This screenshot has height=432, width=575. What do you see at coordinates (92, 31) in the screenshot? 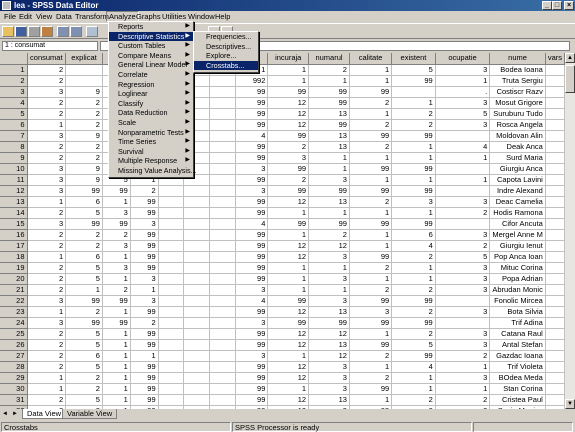
I see `goto-chart-icon` at bounding box center [92, 31].